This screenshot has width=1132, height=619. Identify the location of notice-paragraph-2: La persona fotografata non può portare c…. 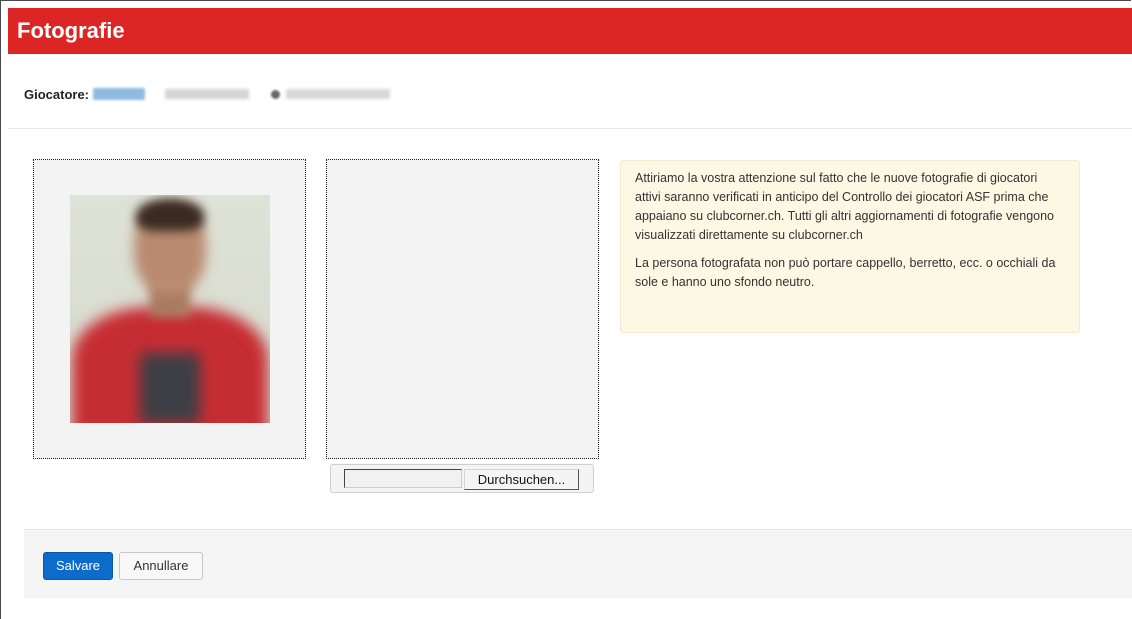
(845, 272).